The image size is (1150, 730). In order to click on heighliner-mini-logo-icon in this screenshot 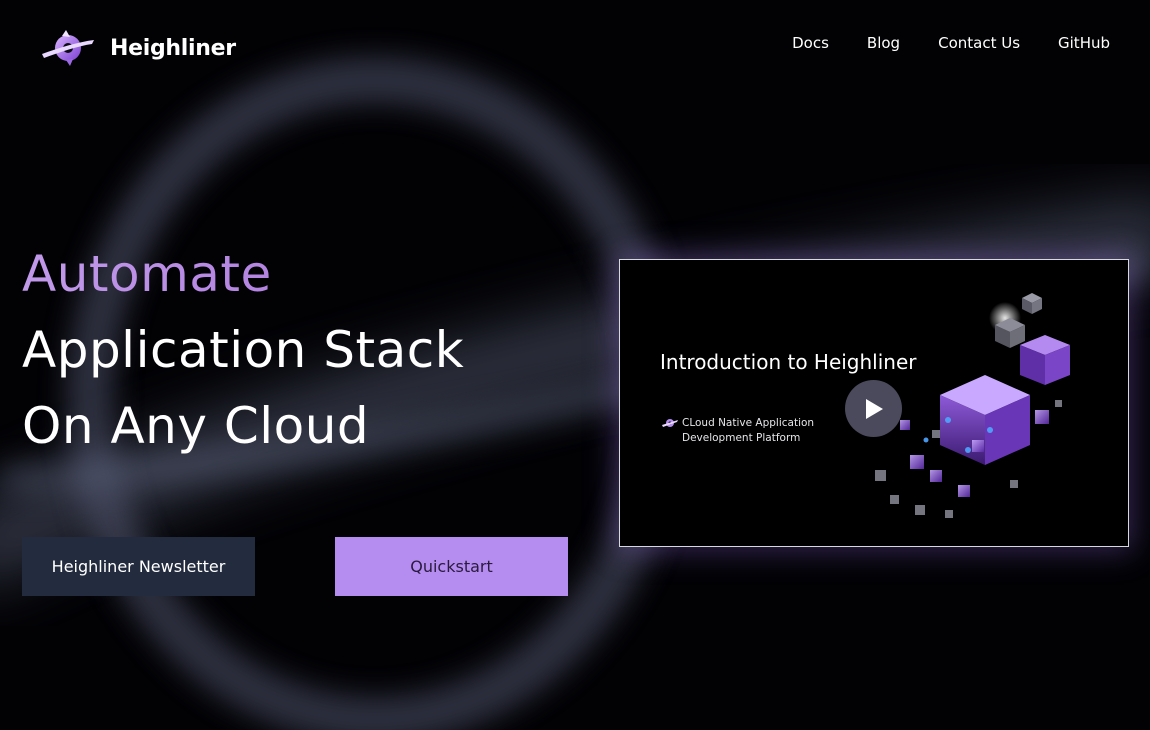, I will do `click(670, 423)`.